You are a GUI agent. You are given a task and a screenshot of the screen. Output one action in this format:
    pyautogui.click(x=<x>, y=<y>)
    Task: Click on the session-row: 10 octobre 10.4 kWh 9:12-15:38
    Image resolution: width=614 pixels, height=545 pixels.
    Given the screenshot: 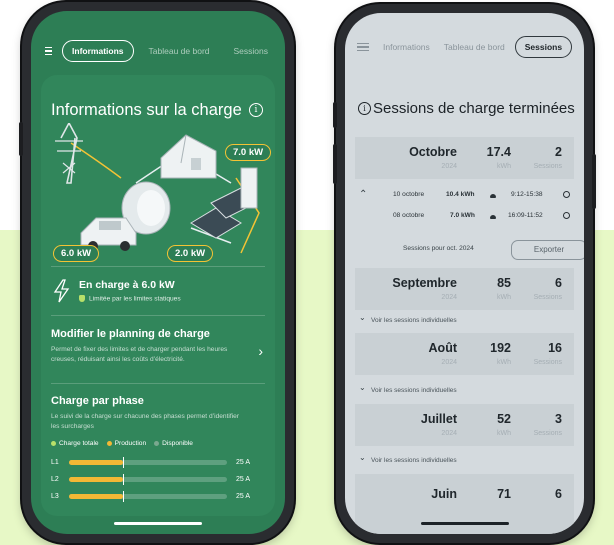 What is the action you would take?
    pyautogui.click(x=464, y=198)
    